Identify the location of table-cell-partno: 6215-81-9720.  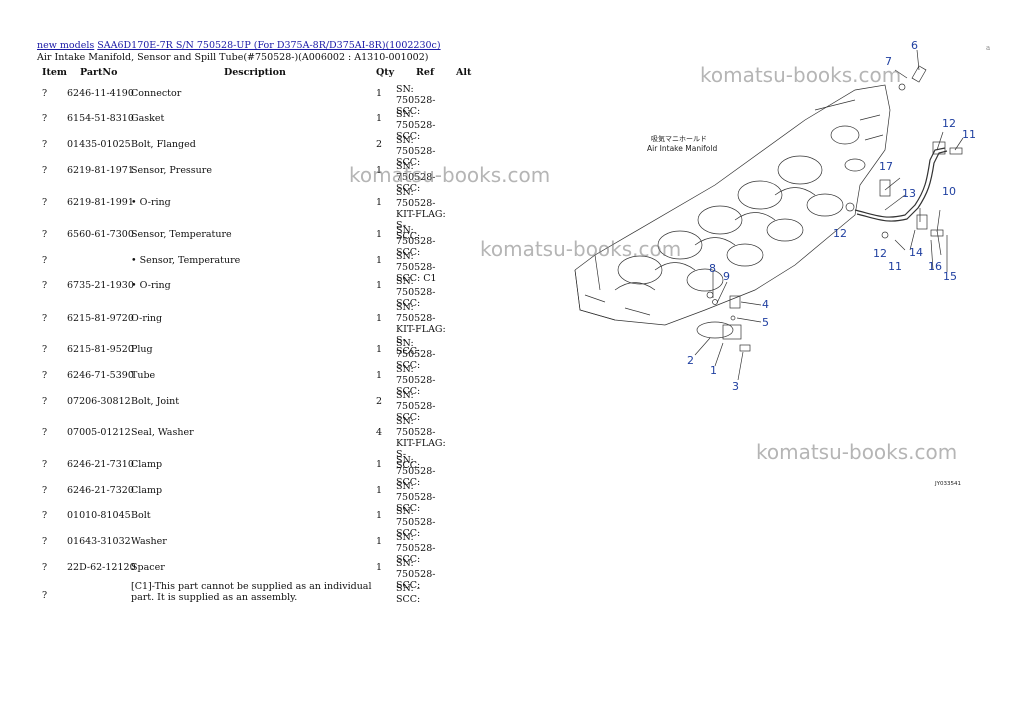
(100, 318).